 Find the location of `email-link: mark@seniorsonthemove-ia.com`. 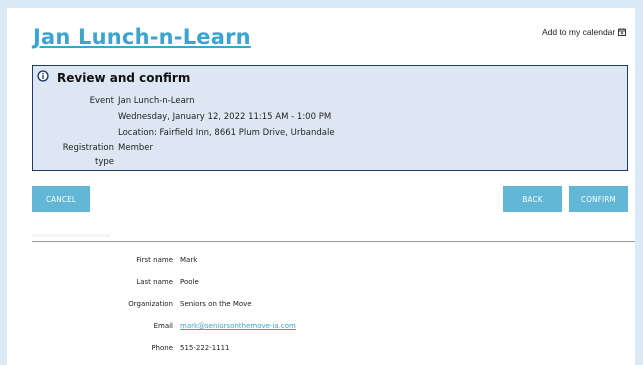

email-link: mark@seniorsonthemove-ia.com is located at coordinates (238, 326).